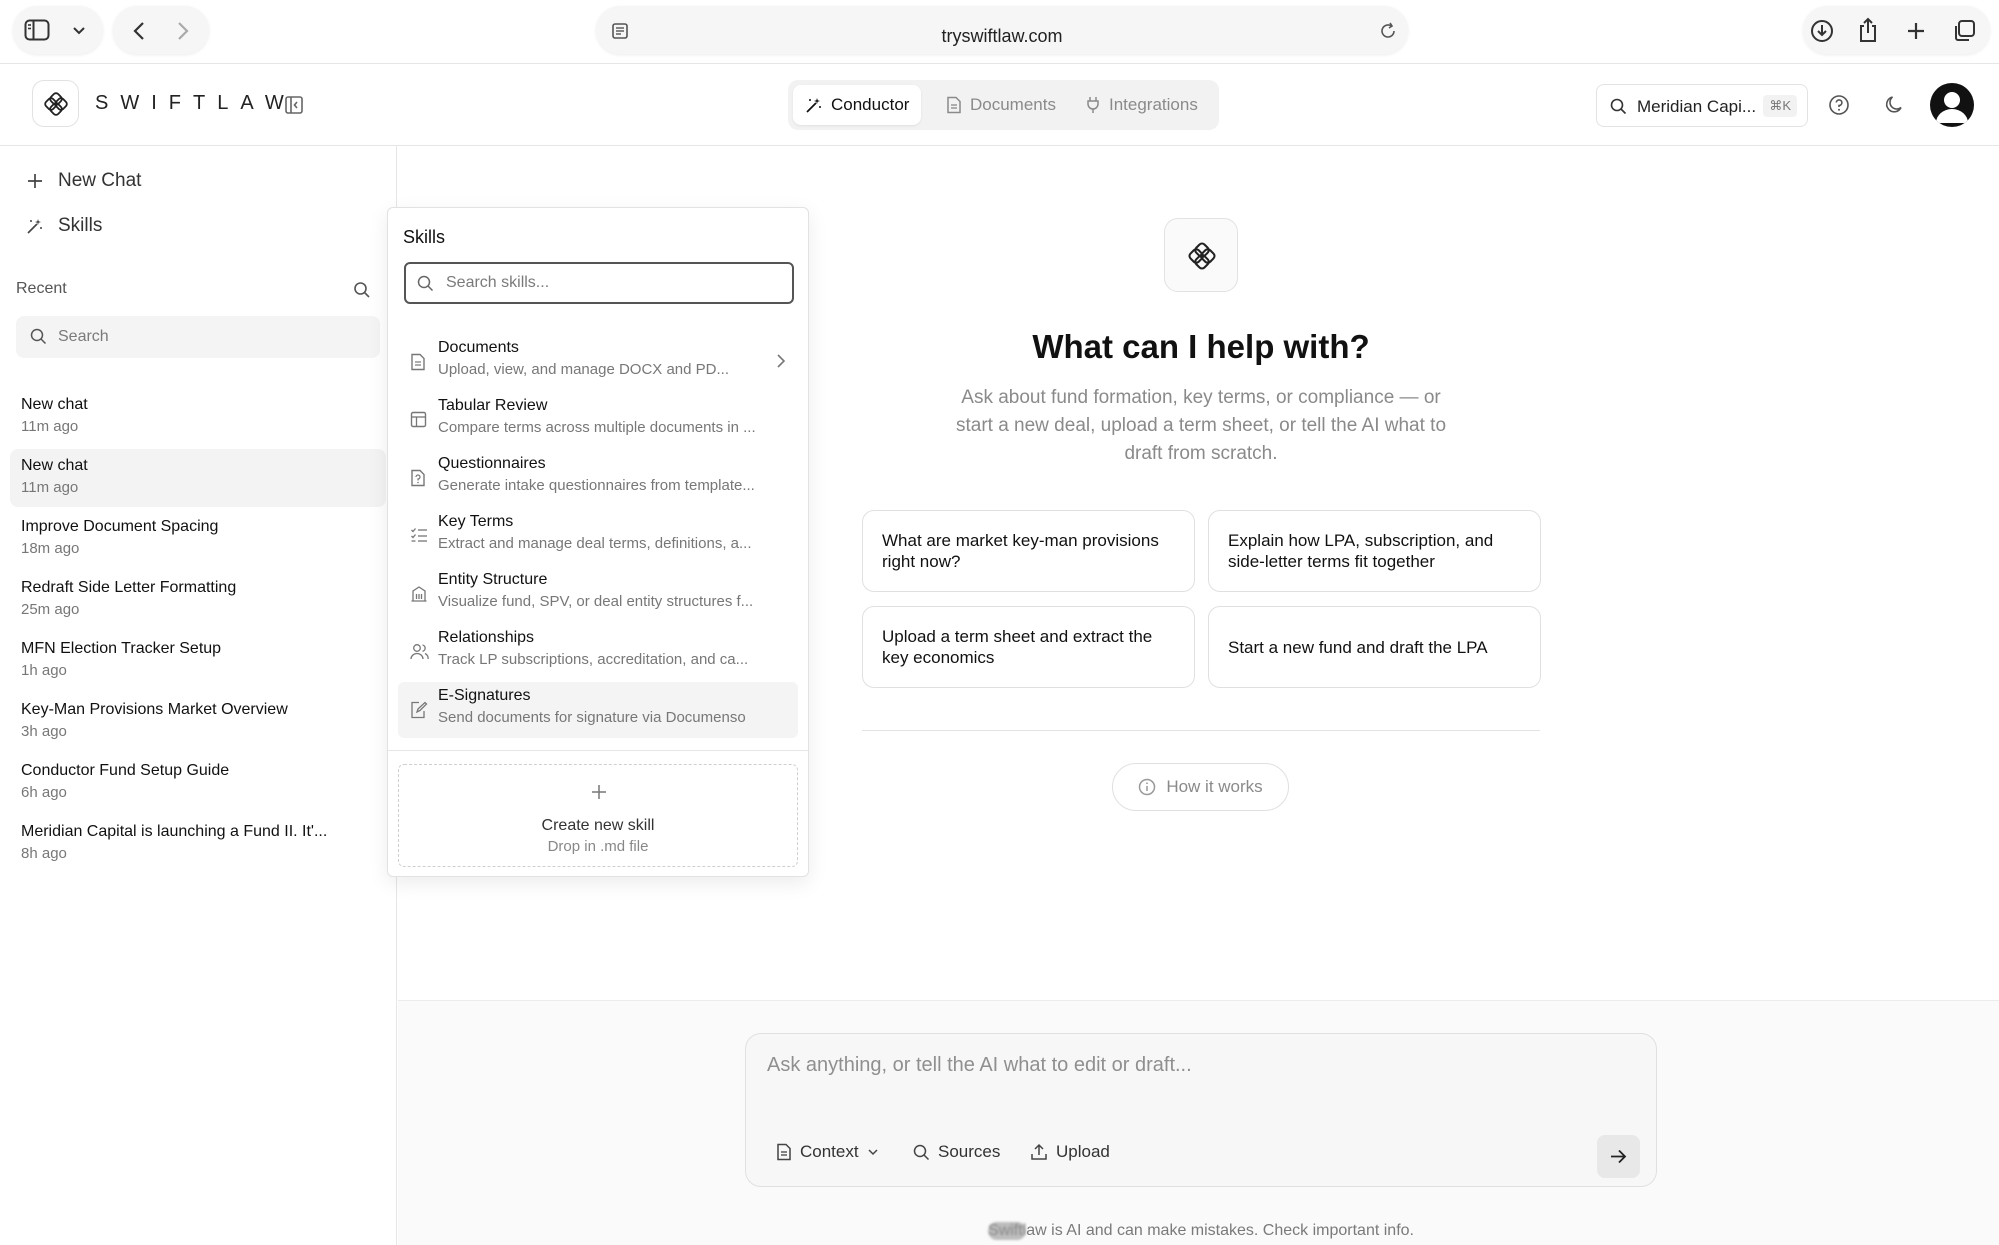 Image resolution: width=1999 pixels, height=1245 pixels. I want to click on history-nav, so click(161, 30).